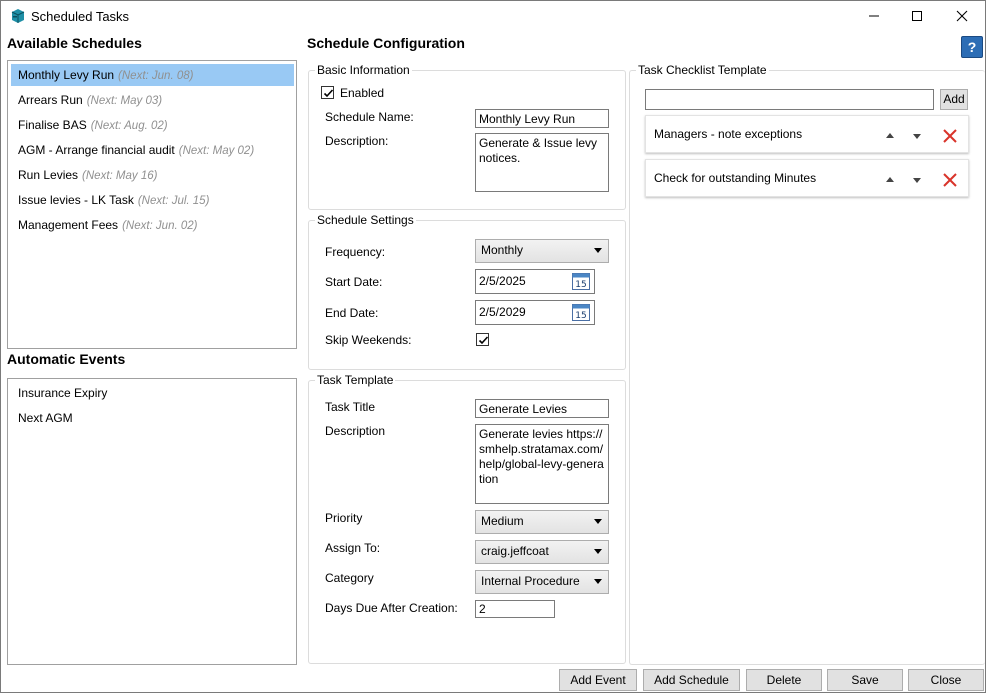 Image resolution: width=986 pixels, height=693 pixels. What do you see at coordinates (598, 680) in the screenshot?
I see `add-event-button: Add Event` at bounding box center [598, 680].